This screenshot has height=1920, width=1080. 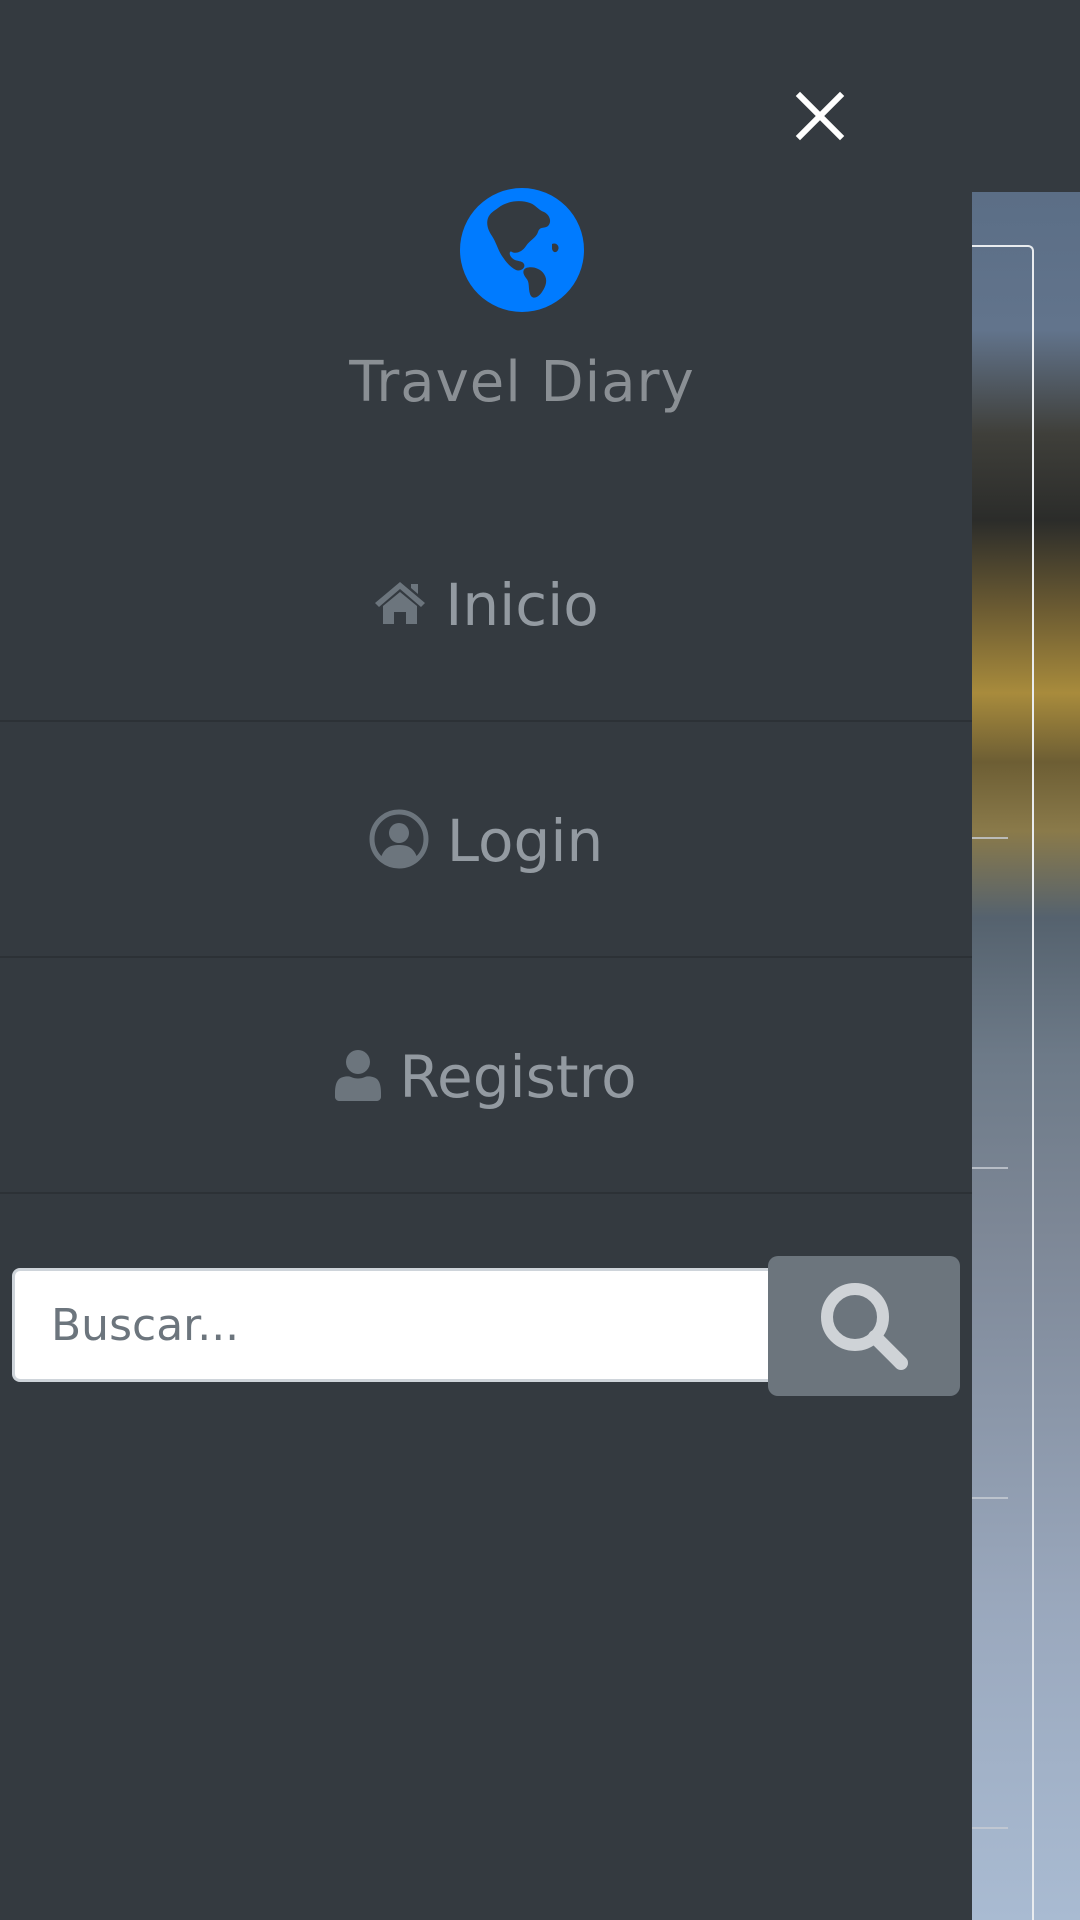 What do you see at coordinates (518, 1077) in the screenshot?
I see `nav-item-label: Registro` at bounding box center [518, 1077].